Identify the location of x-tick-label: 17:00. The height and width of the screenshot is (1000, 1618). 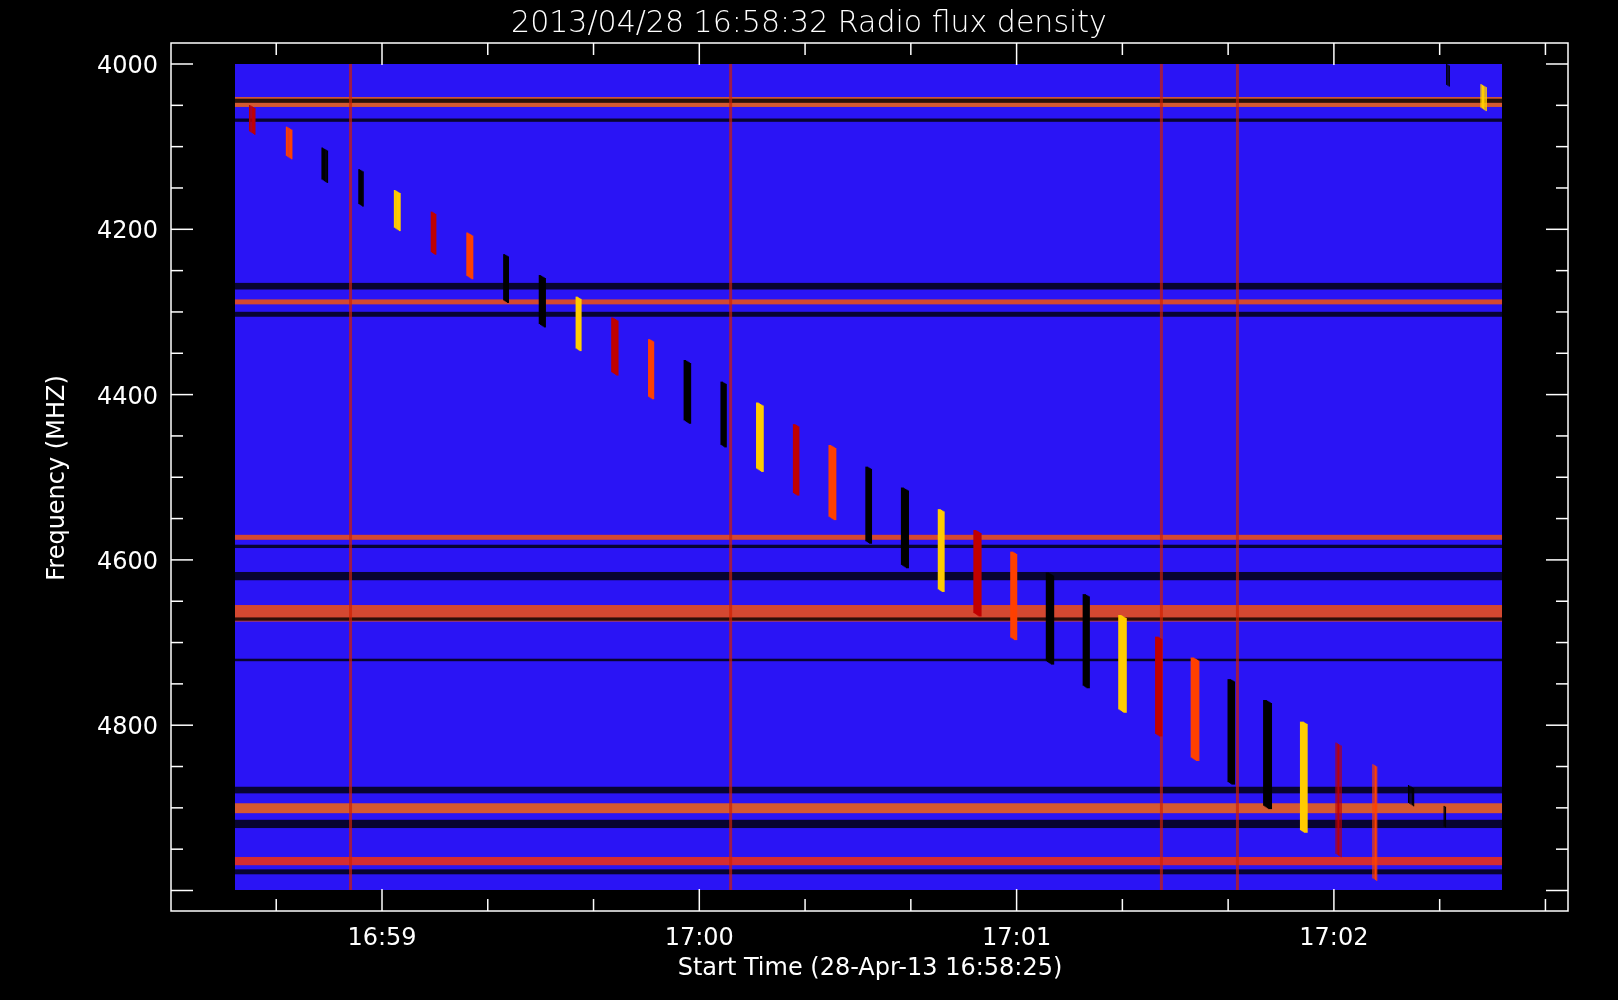
(699, 937).